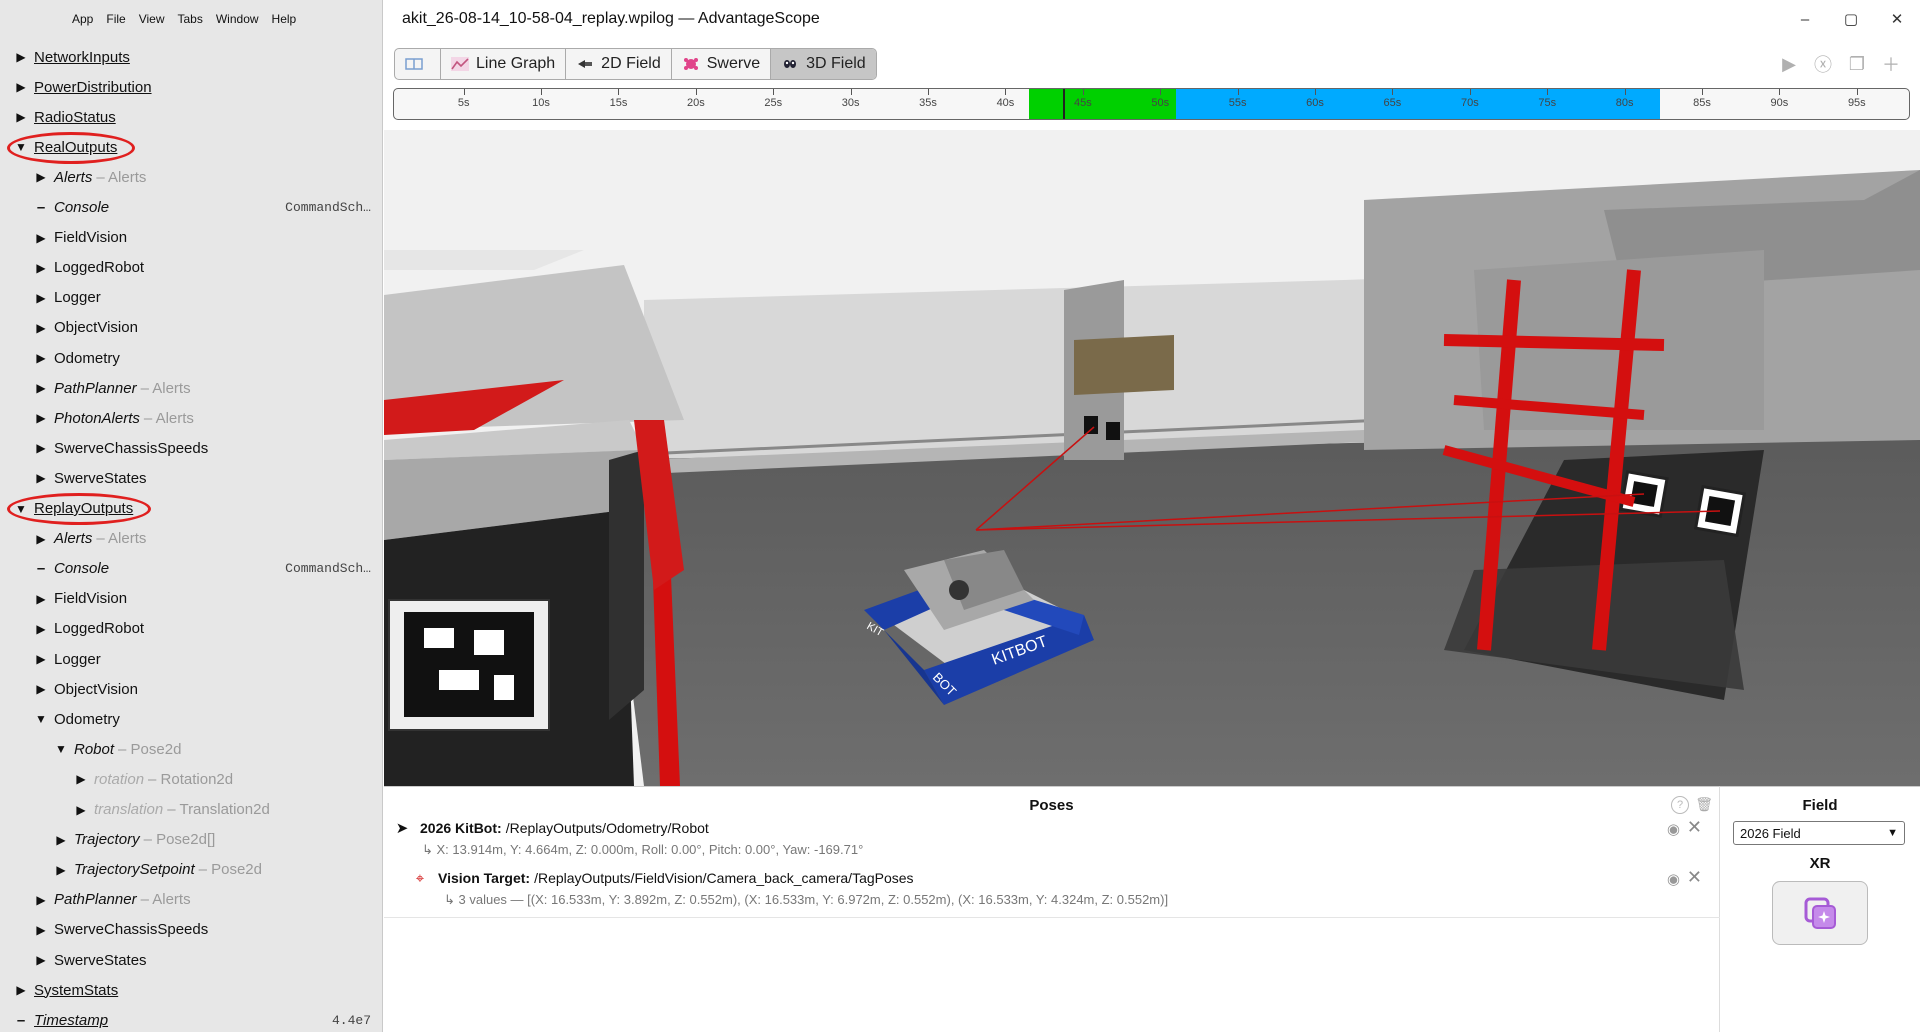 Image resolution: width=1920 pixels, height=1032 pixels. What do you see at coordinates (823, 64) in the screenshot?
I see `tab-3d-field: 3D Field` at bounding box center [823, 64].